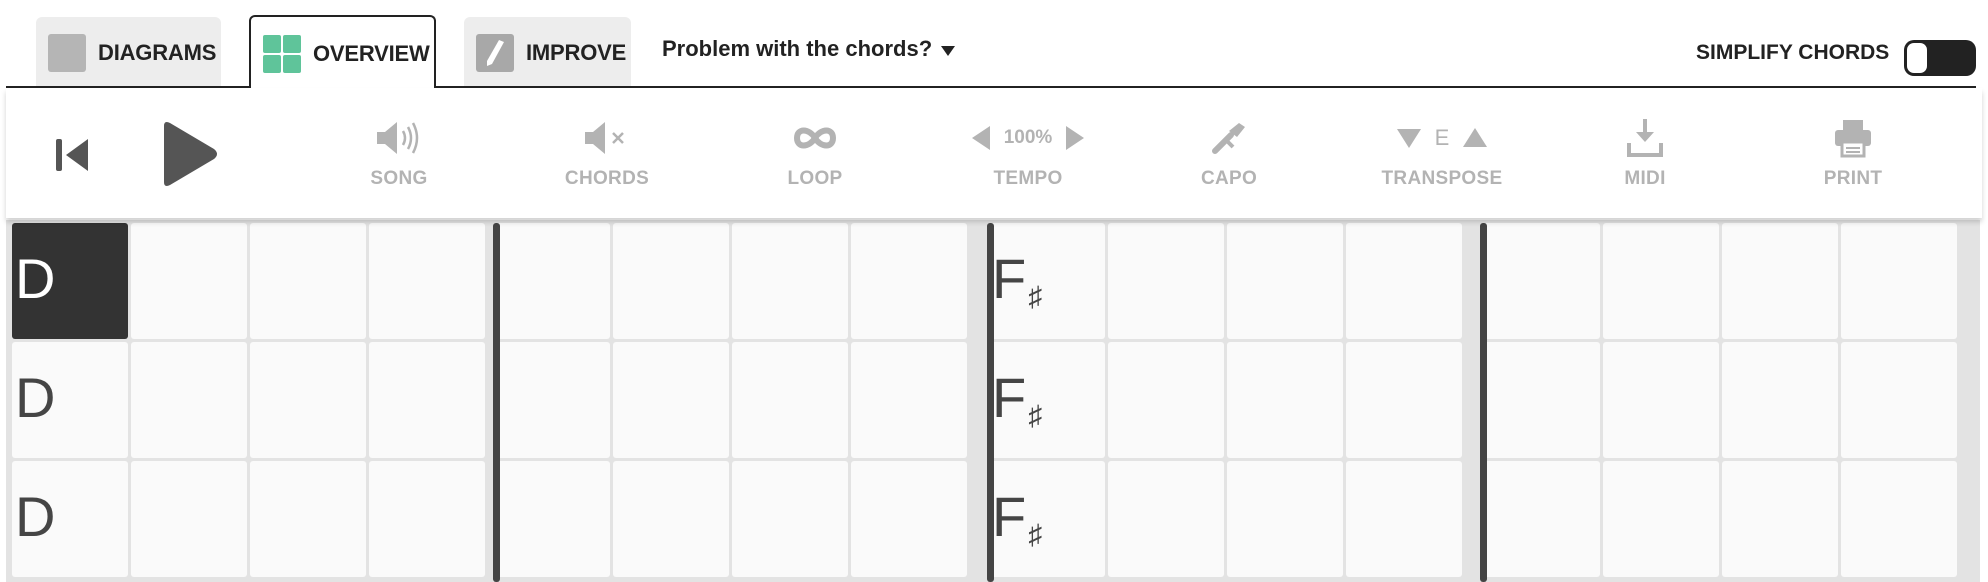 The image size is (1988, 582). What do you see at coordinates (189, 156) in the screenshot?
I see `play-button` at bounding box center [189, 156].